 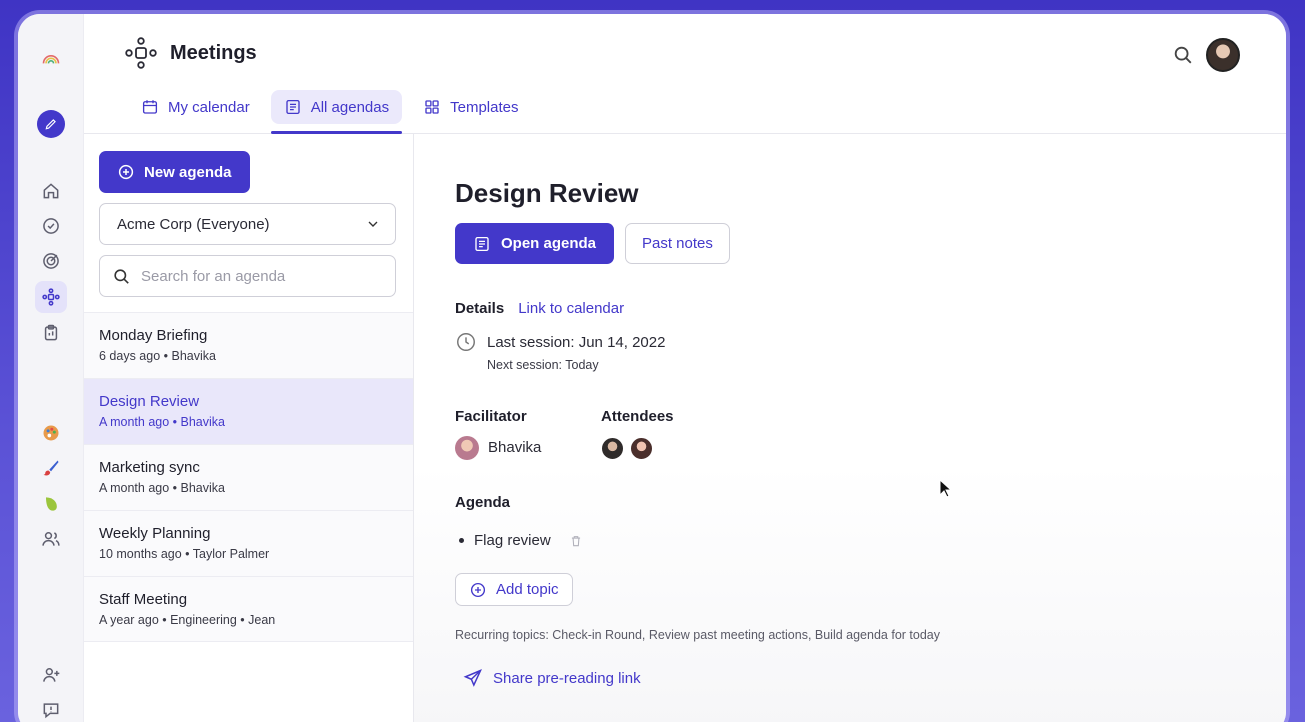 What do you see at coordinates (153, 335) in the screenshot?
I see `agenda-item-title: Monday Briefing` at bounding box center [153, 335].